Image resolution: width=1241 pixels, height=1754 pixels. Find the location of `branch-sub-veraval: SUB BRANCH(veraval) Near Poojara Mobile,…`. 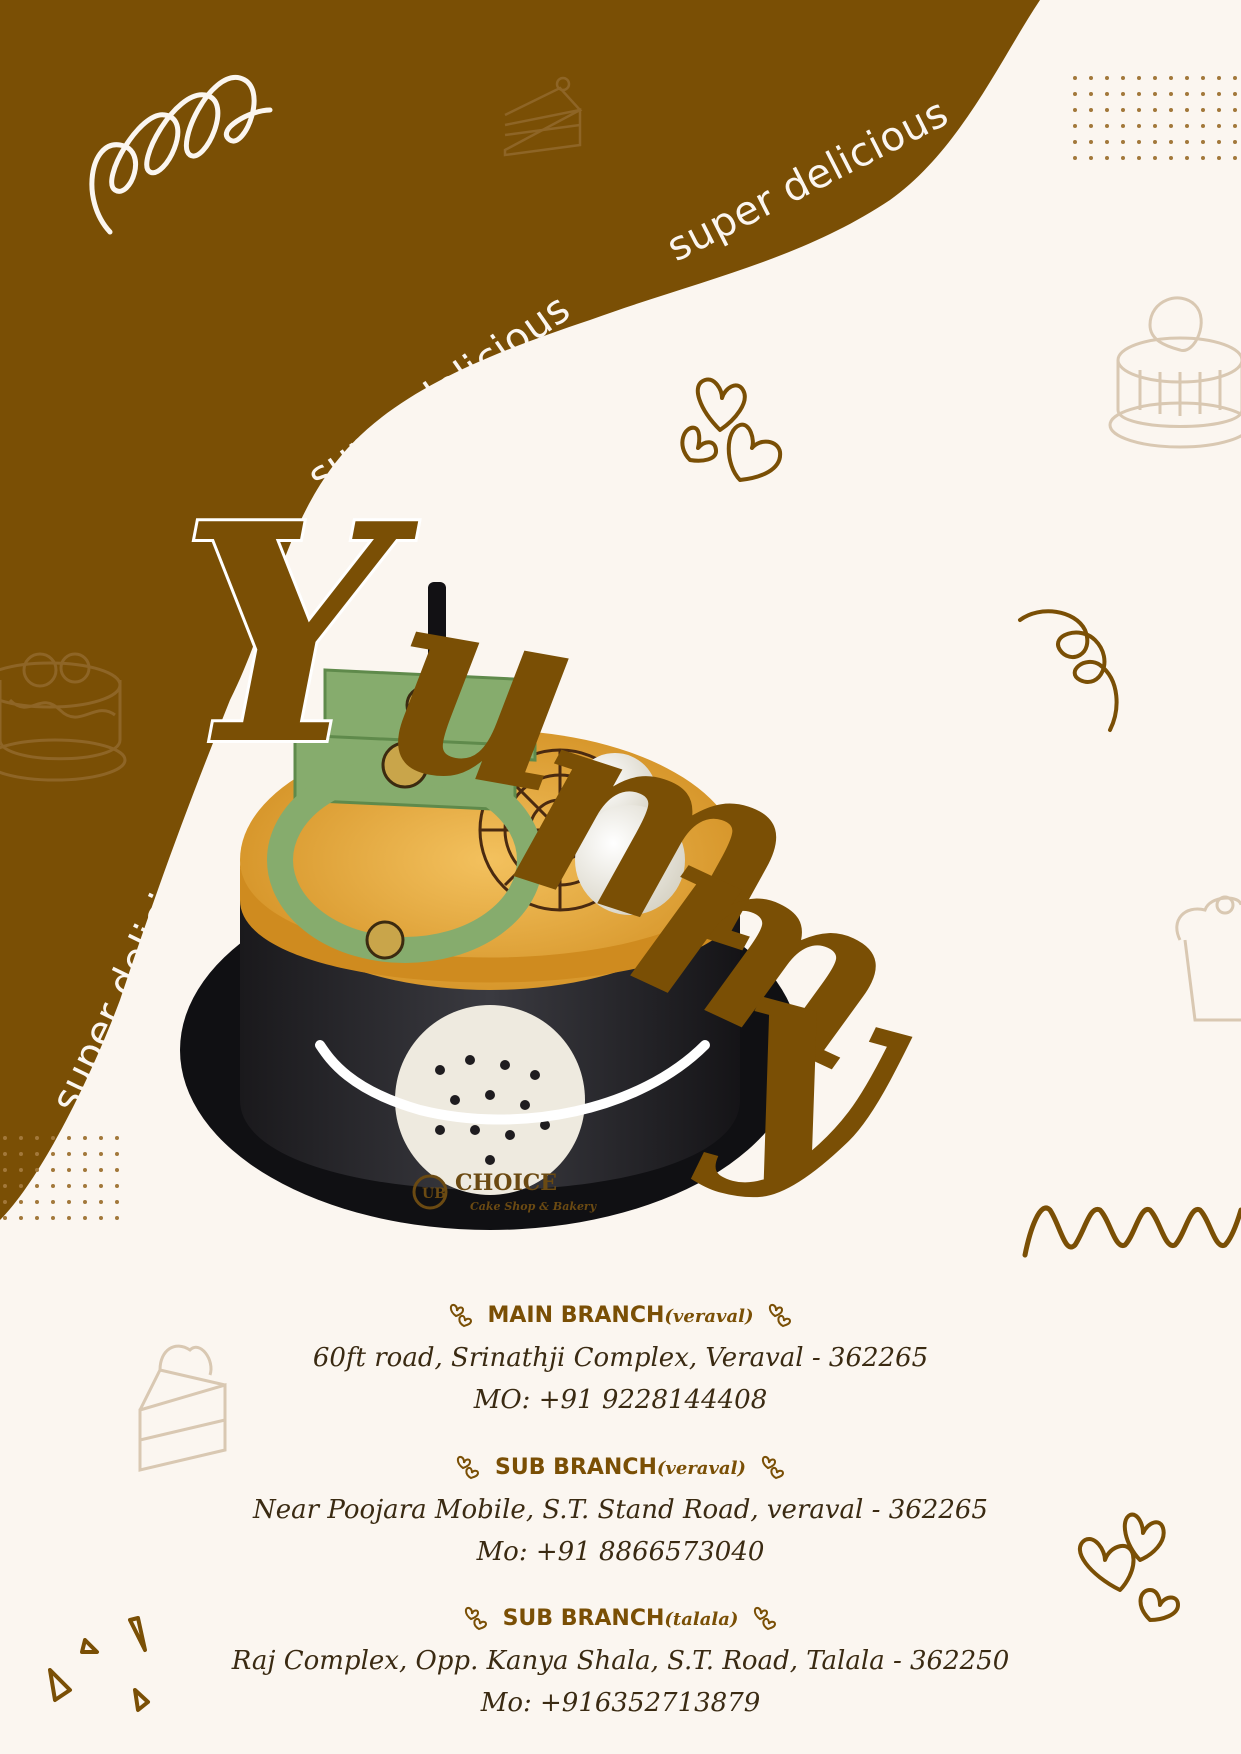

branch-sub-veraval: SUB BRANCH(veraval) Near Poojara Mobile,… is located at coordinates (620, 1511).